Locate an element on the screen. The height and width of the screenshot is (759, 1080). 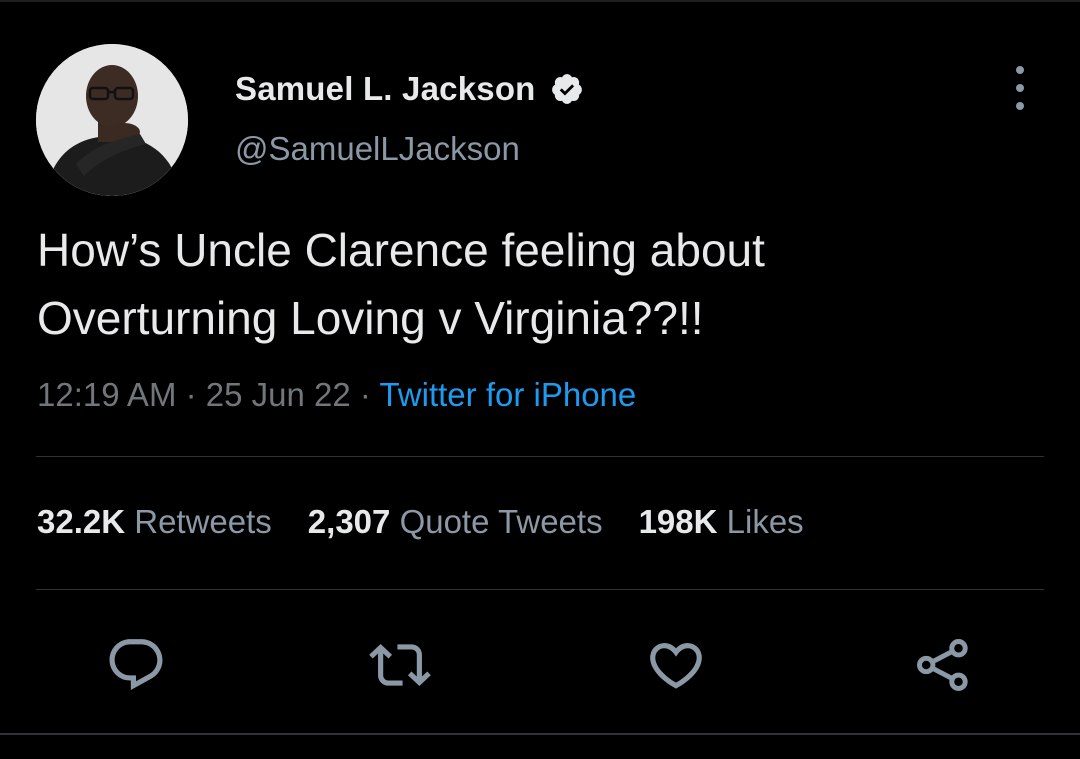
like-button is located at coordinates (676, 665).